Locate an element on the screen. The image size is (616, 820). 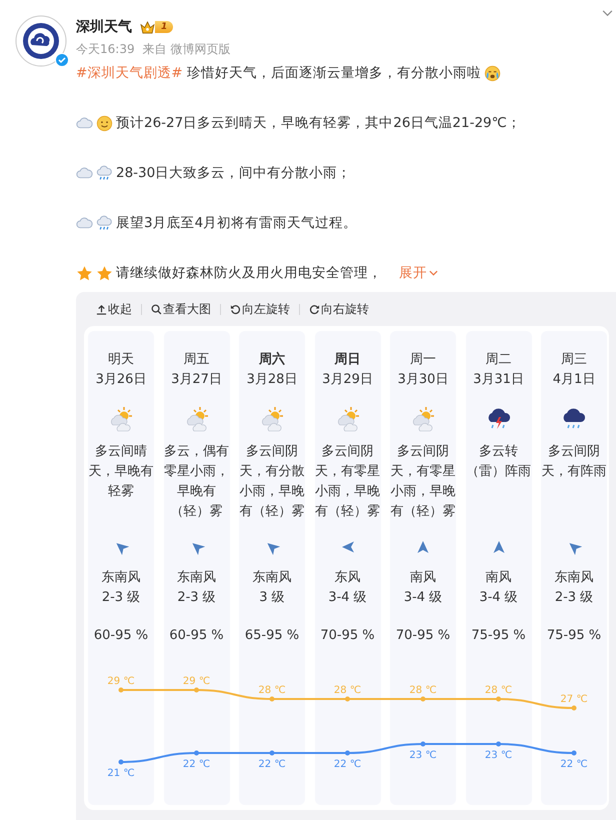
post-text: 展望3月底至4月初将有雷雨天气过程。 is located at coordinates (237, 223).